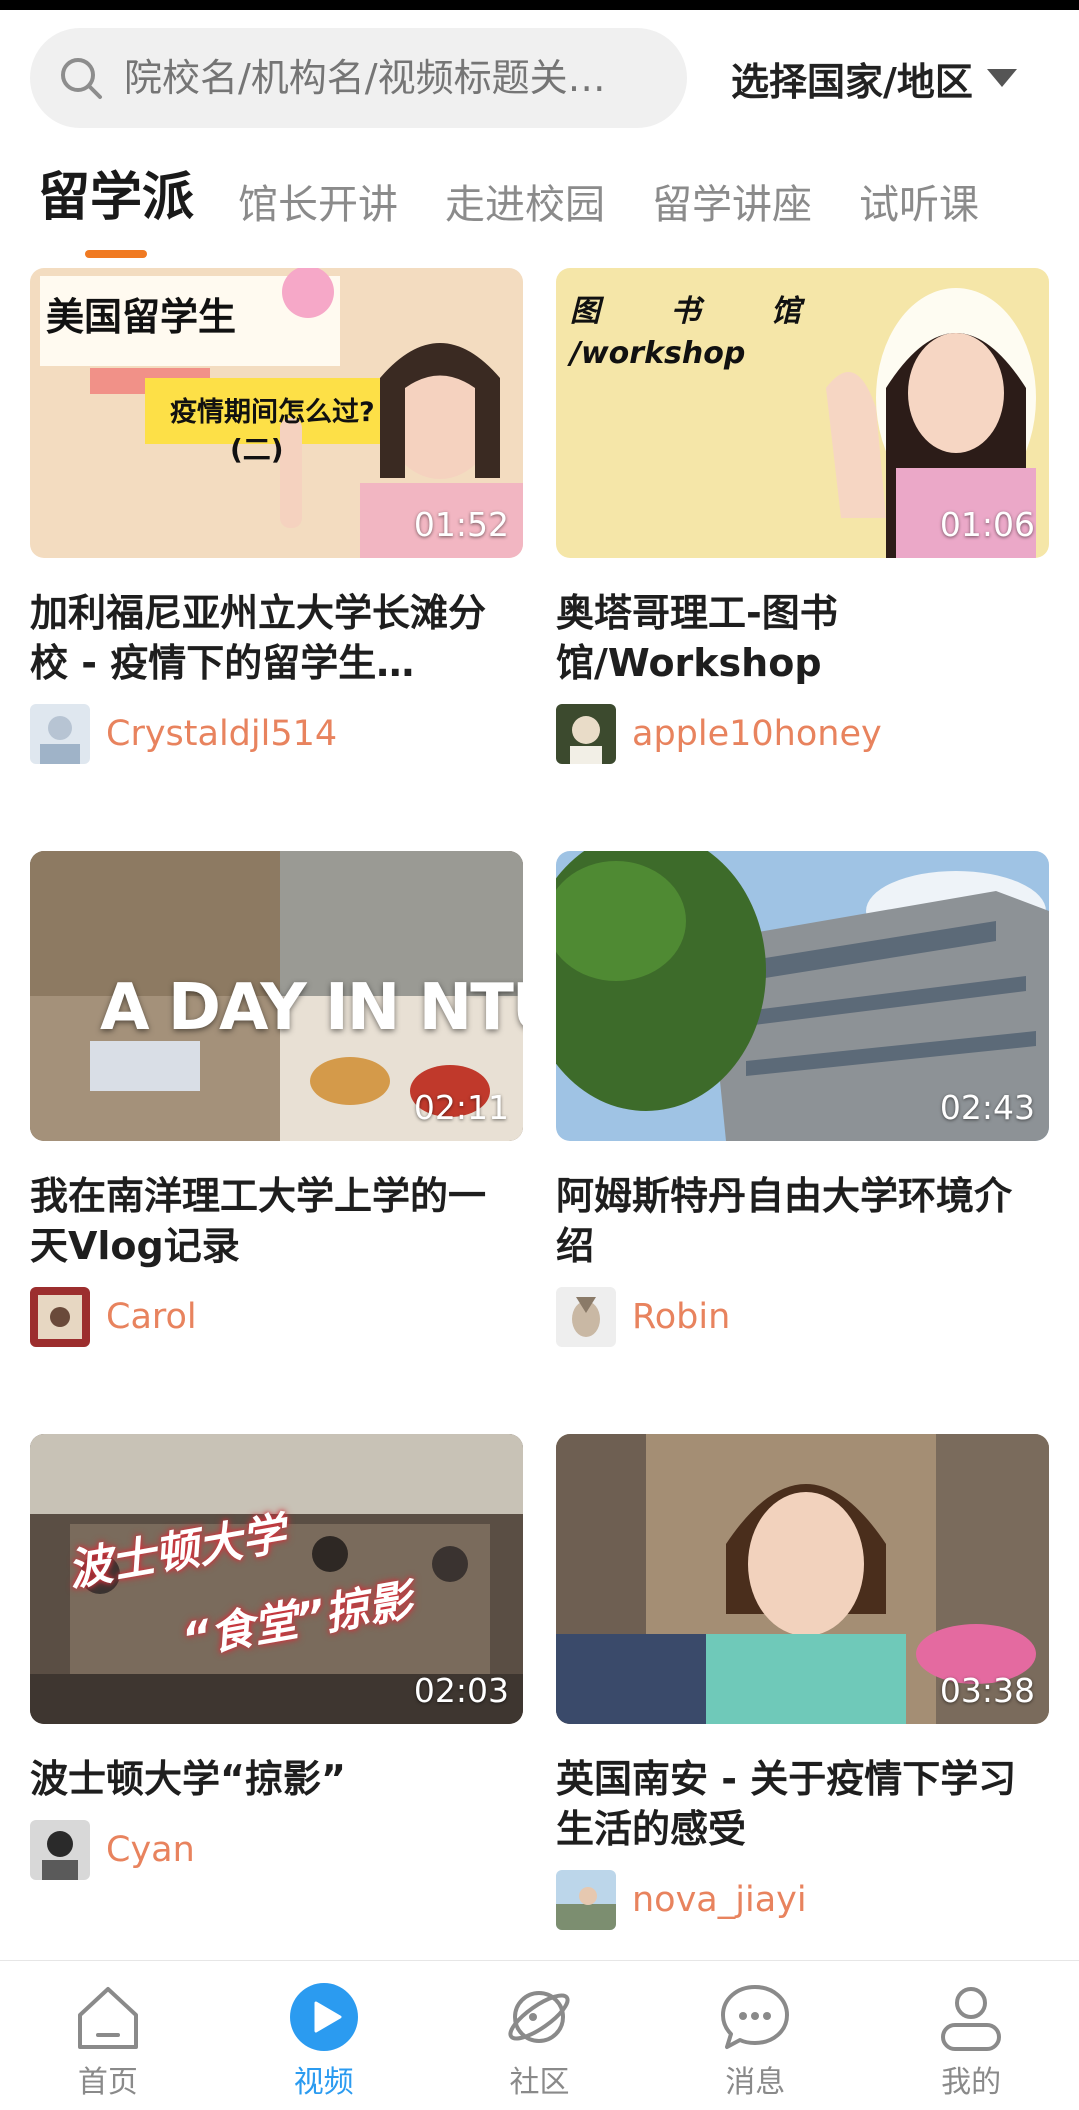 The width and height of the screenshot is (1079, 2110). I want to click on video-card: 波士顿大学 “食堂”掠影 02:03 波士顿大学“掠影” Cyan, so click(276, 1657).